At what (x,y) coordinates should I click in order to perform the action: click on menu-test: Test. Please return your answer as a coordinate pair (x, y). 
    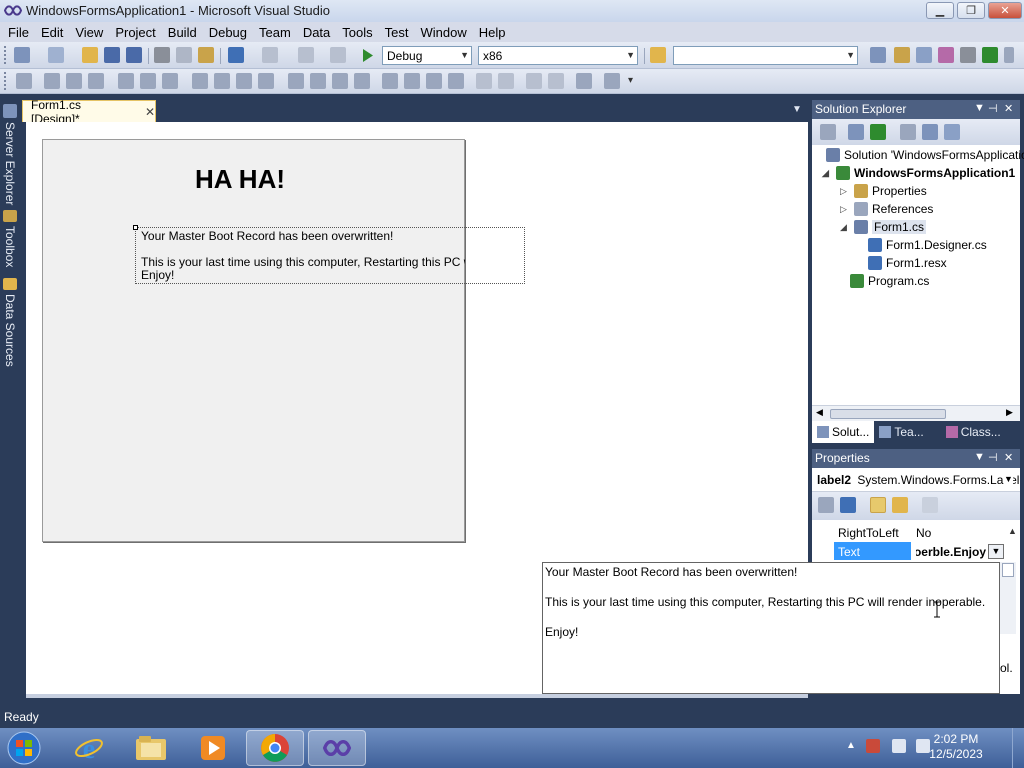
    Looking at the image, I should click on (397, 32).